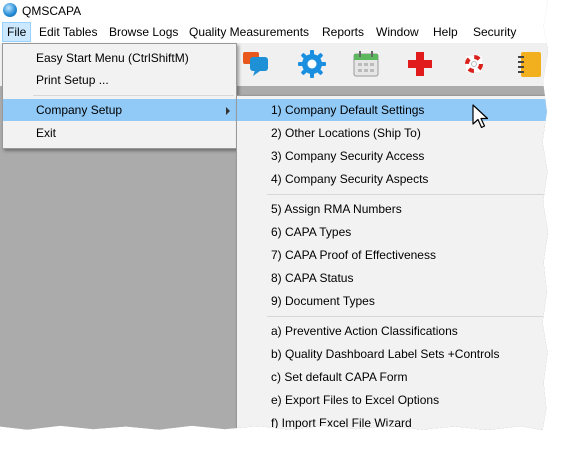  Describe the element at coordinates (355, 400) in the screenshot. I see `menu-item-label: e) Export Files to Excel Options` at that location.